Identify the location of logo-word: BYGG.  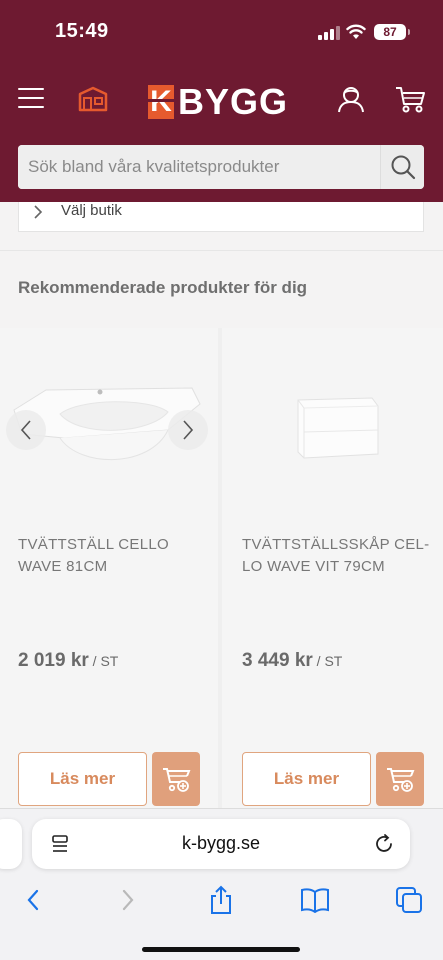
(233, 101).